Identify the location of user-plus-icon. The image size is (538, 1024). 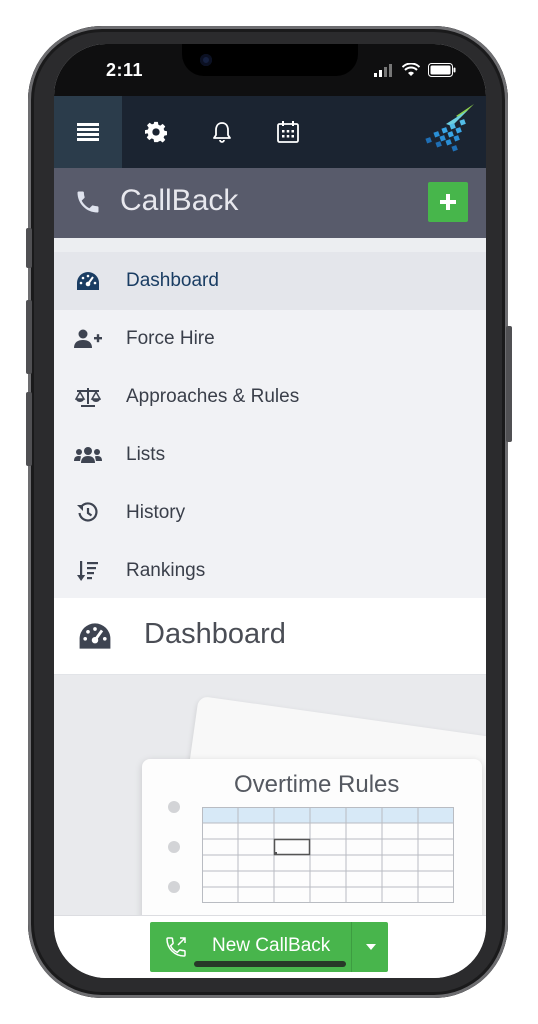
(88, 339).